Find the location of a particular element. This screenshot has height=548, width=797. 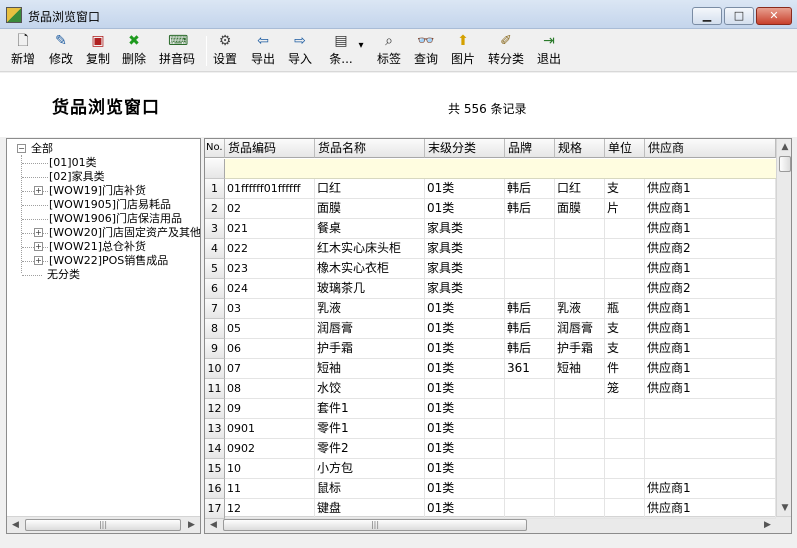

grid-scroll-right-arrow-icon: ▶ is located at coordinates (767, 525).